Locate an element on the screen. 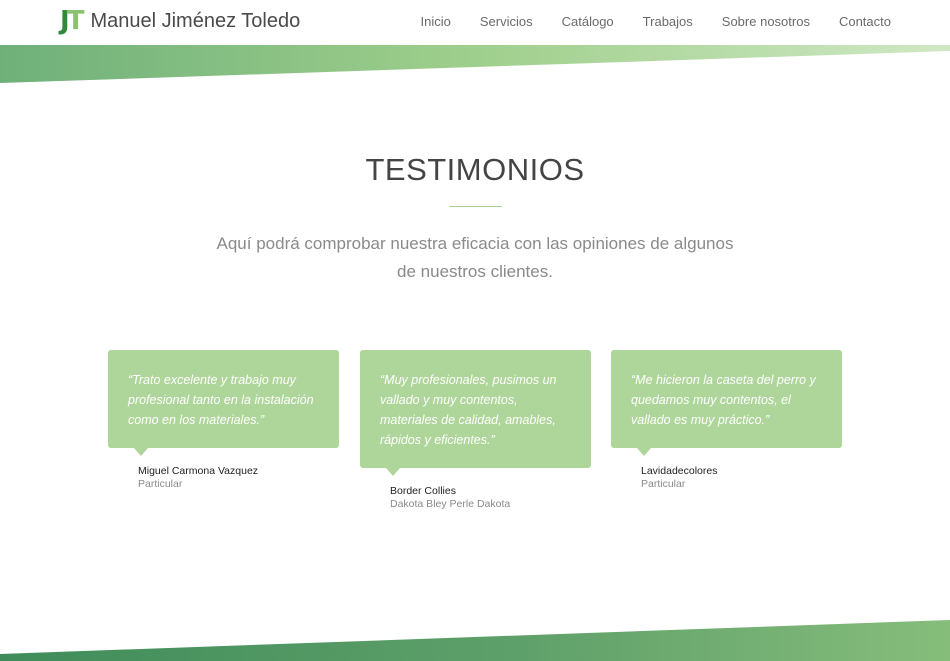  testimonial-author: Miguel Carmona Vazquez Particular is located at coordinates (238, 478).